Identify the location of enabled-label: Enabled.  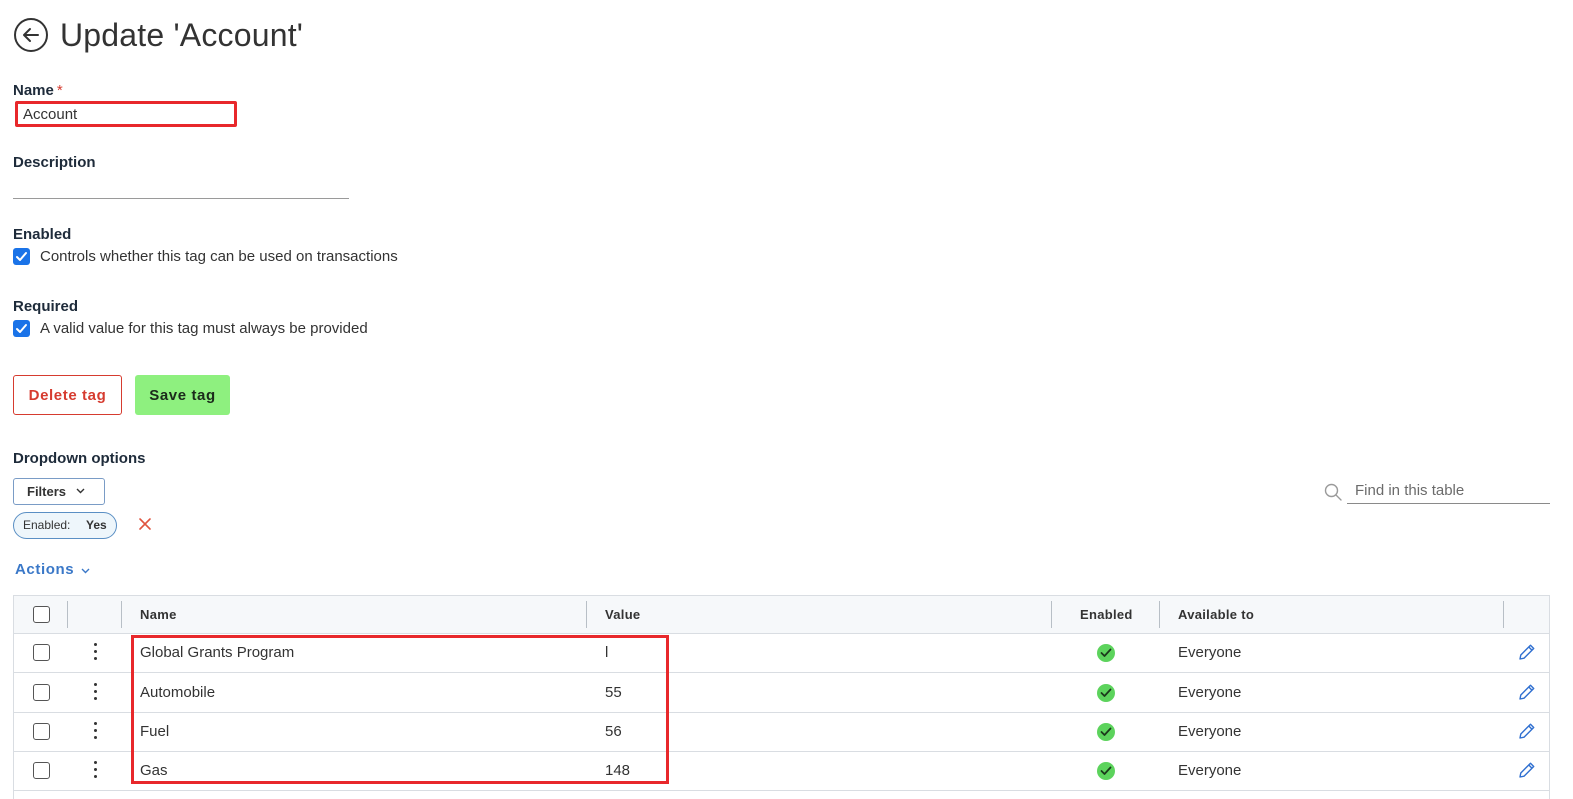
(42, 234).